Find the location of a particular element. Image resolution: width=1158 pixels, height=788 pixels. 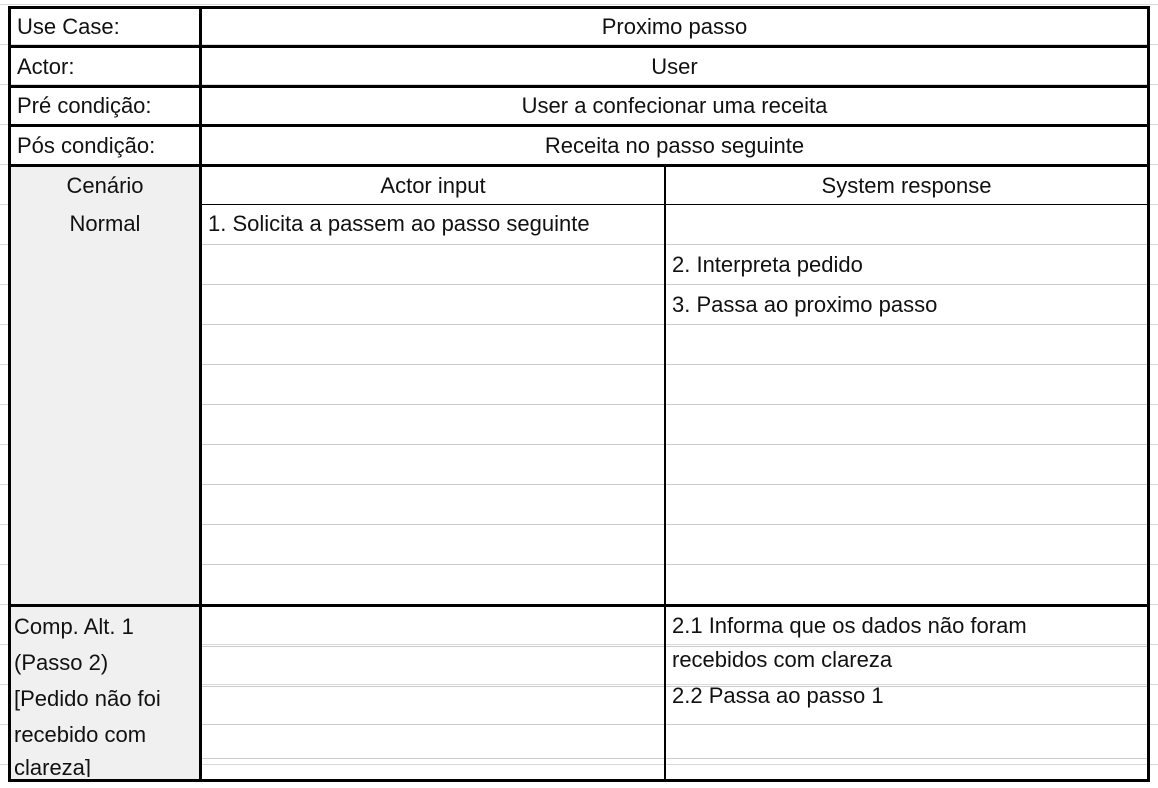

system-response-header: System response is located at coordinates (906, 185).